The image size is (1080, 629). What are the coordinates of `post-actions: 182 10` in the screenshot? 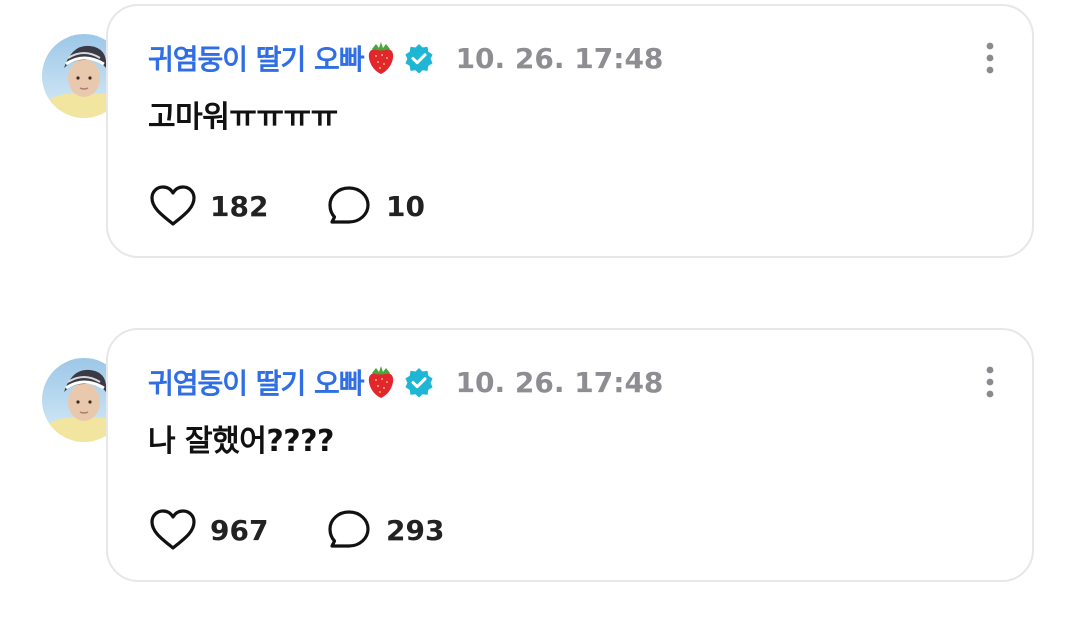 It's located at (286, 206).